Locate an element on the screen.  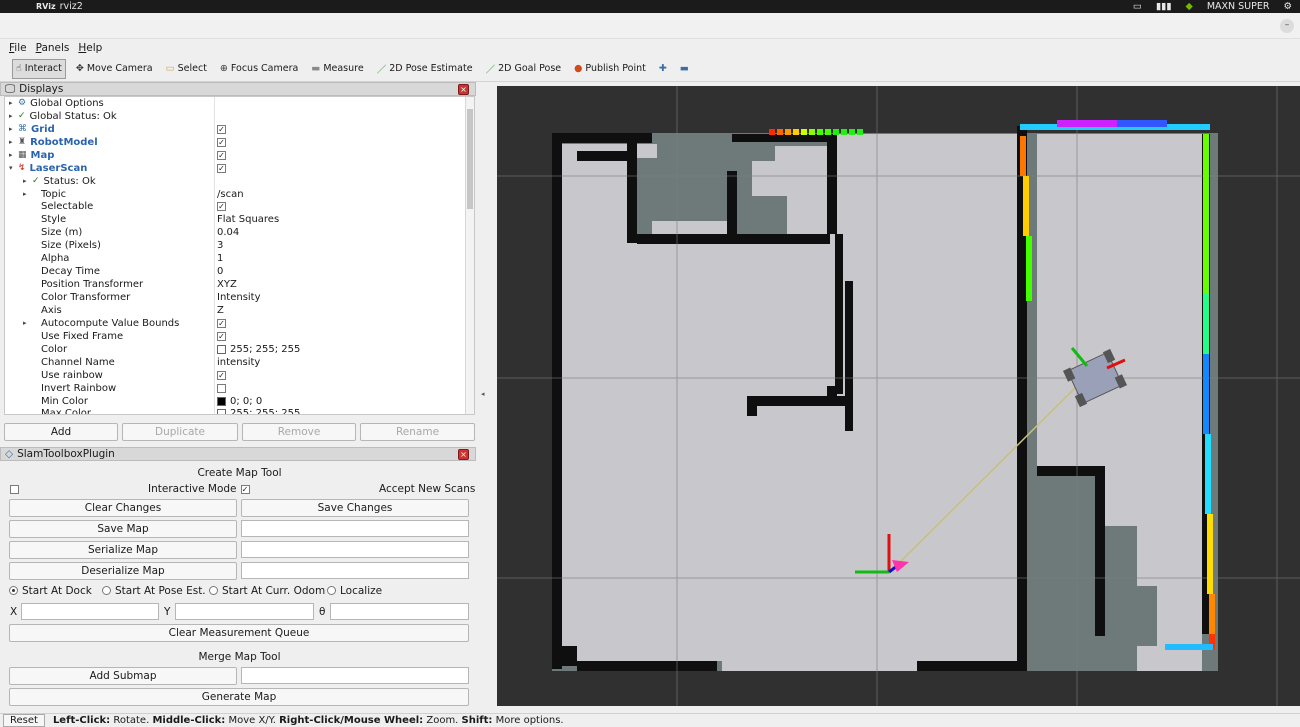
row-value: 3 is located at coordinates (220, 245).